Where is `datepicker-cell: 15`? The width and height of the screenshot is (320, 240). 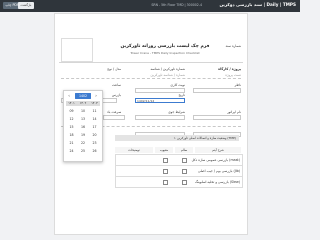
datepicker-cell: 15 is located at coordinates (71, 127).